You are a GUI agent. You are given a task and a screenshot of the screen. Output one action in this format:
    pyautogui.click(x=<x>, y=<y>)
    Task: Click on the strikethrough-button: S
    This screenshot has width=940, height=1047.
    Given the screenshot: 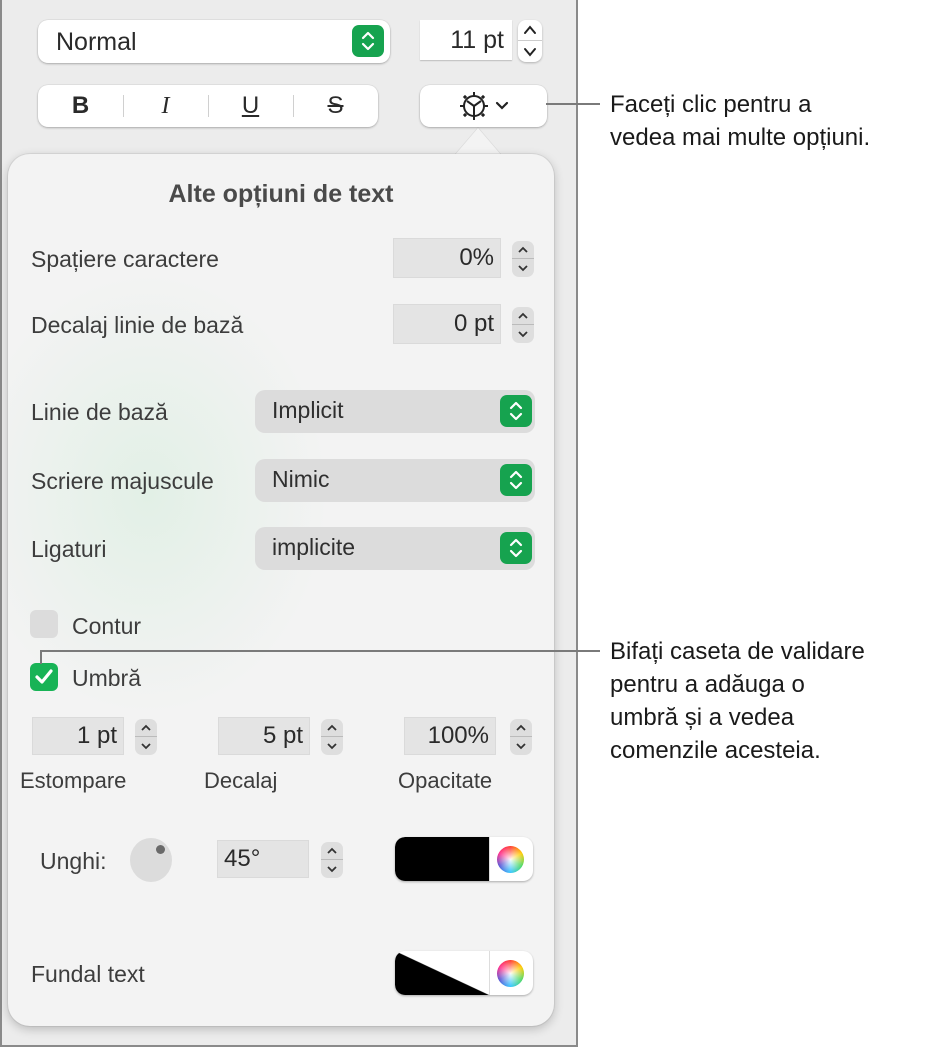 What is the action you would take?
    pyautogui.click(x=335, y=106)
    